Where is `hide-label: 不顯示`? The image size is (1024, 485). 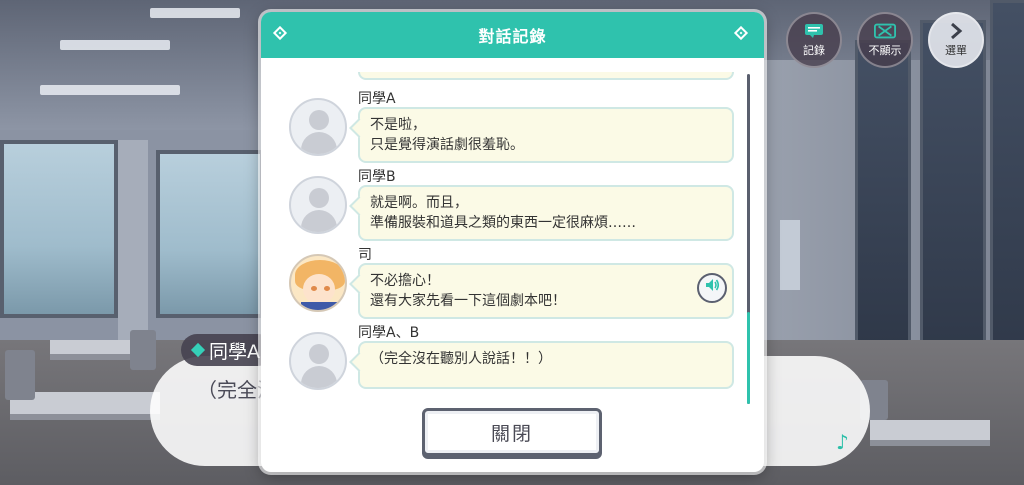
hide-label: 不顯示 is located at coordinates (885, 50).